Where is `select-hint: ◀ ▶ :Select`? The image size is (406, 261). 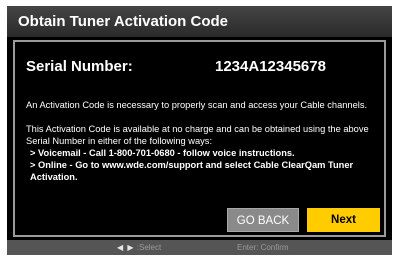 select-hint: ◀ ▶ :Select is located at coordinates (139, 247).